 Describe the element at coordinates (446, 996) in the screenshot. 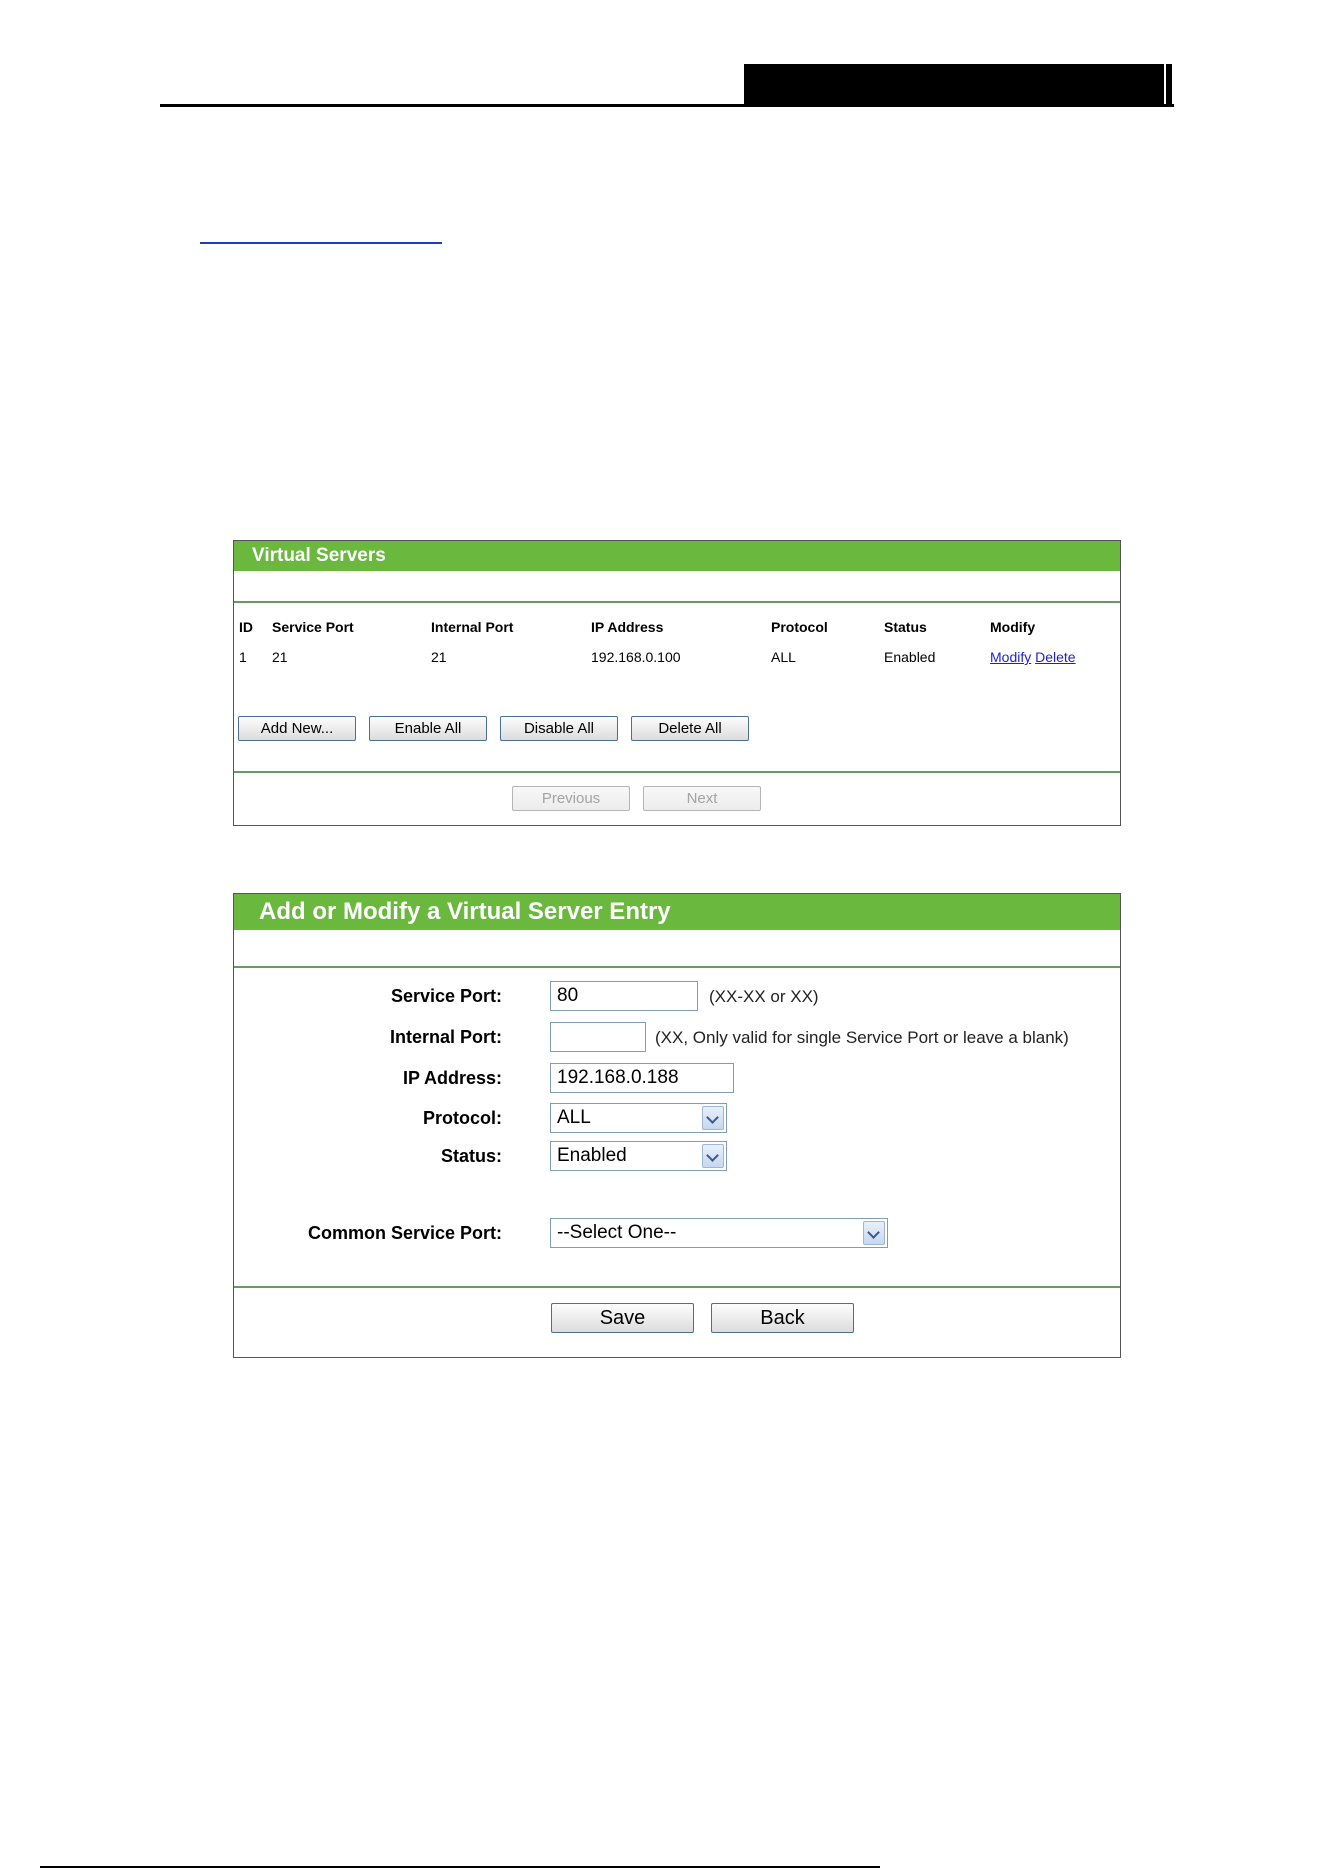

I see `service-port-label: Service Port:` at that location.